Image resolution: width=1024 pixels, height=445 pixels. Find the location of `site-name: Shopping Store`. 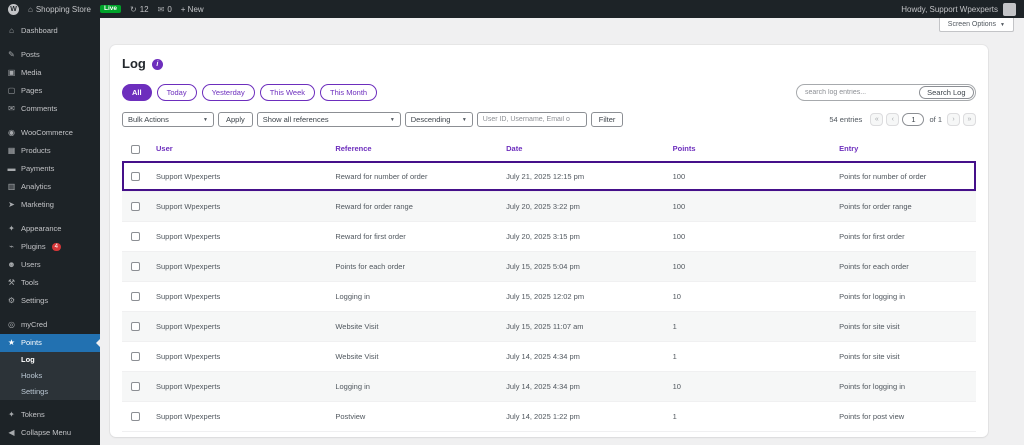

site-name: Shopping Store is located at coordinates (63, 9).